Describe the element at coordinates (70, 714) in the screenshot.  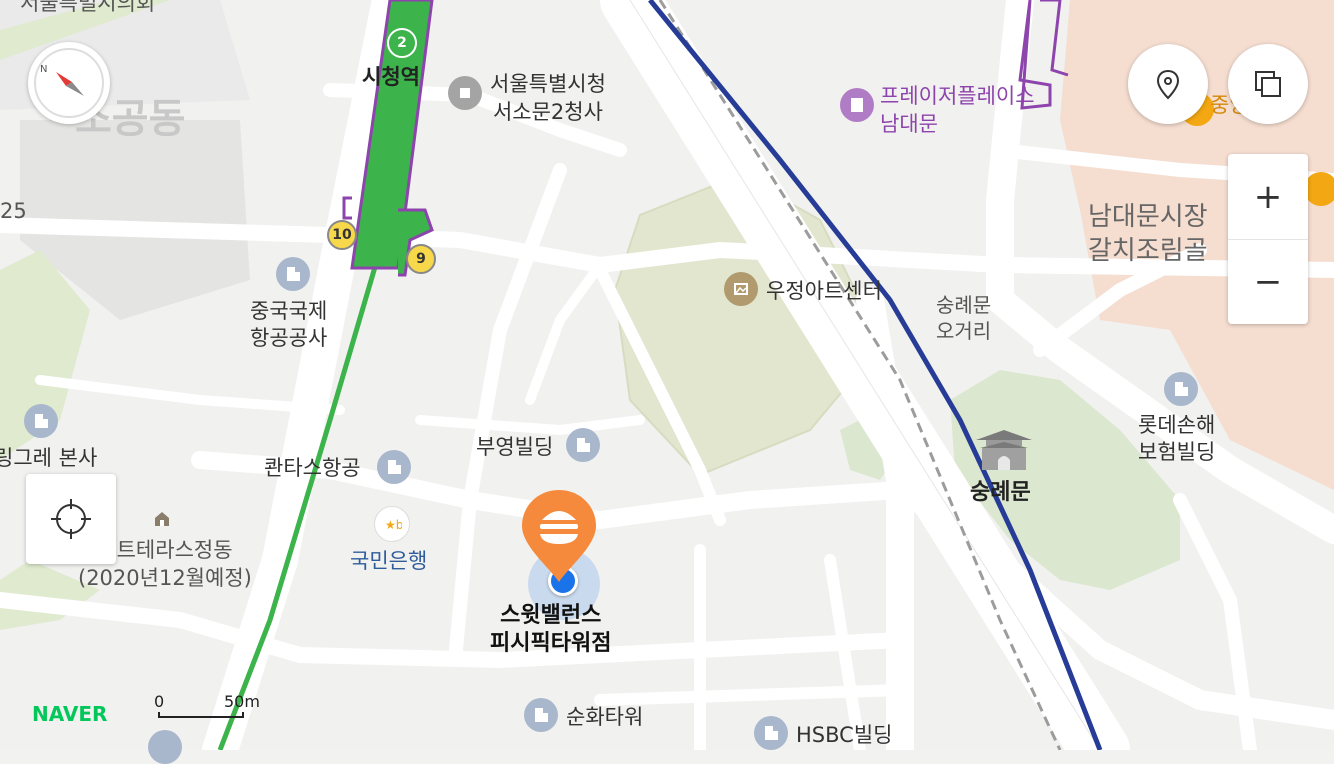
I see `naver-logo: NAVER` at that location.